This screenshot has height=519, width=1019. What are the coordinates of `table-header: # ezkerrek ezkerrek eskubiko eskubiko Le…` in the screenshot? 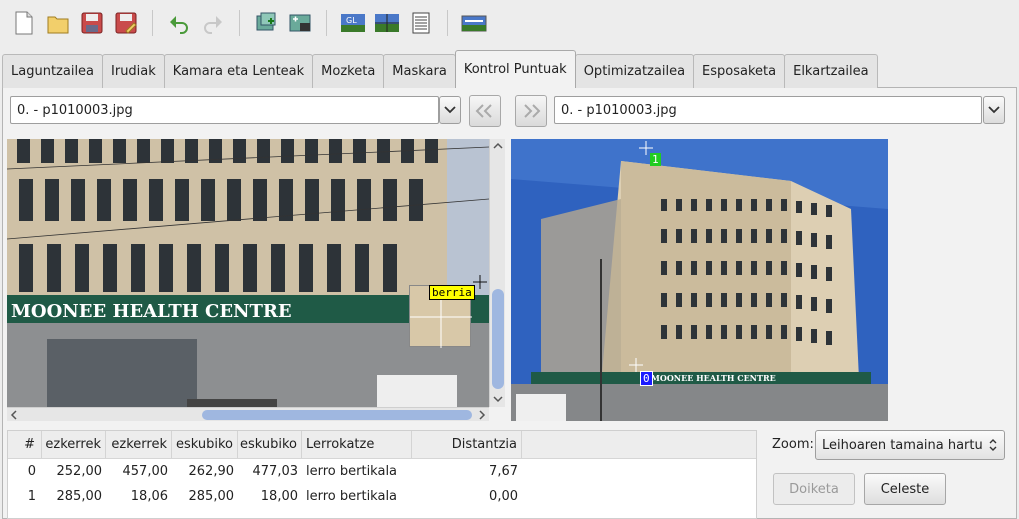 It's located at (382, 445).